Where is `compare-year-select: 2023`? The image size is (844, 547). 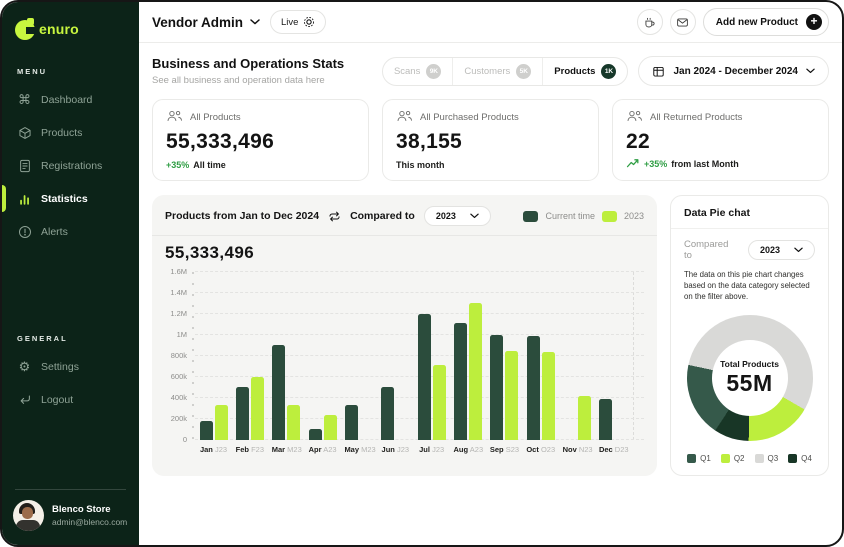
compare-year-select: 2023 is located at coordinates (457, 216).